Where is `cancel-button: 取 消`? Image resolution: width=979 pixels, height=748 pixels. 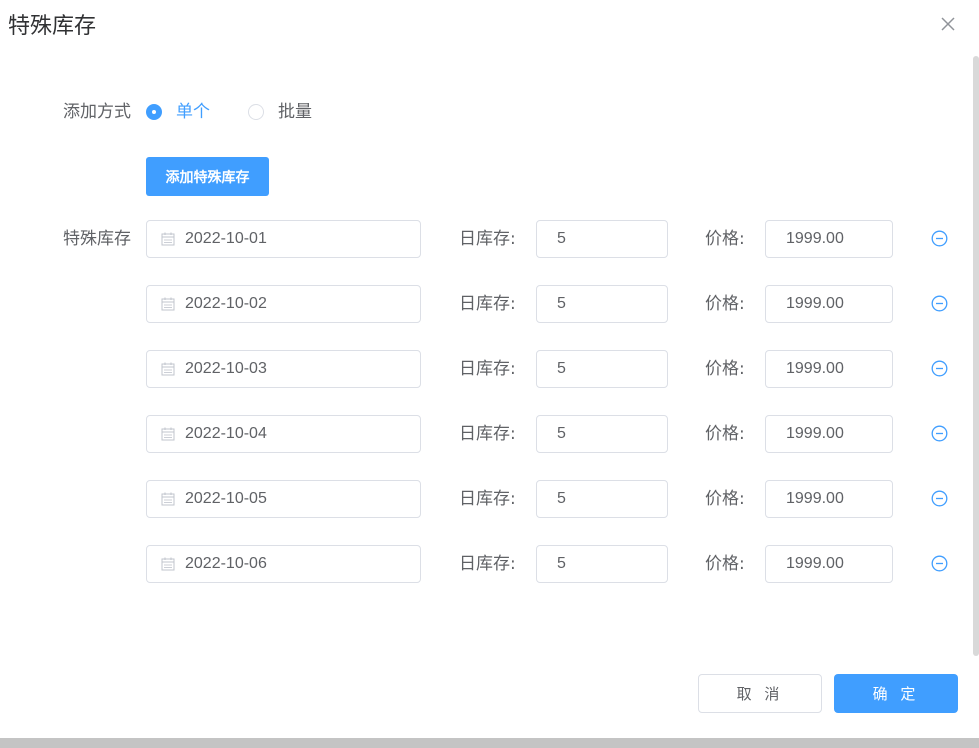
cancel-button: 取 消 is located at coordinates (760, 693).